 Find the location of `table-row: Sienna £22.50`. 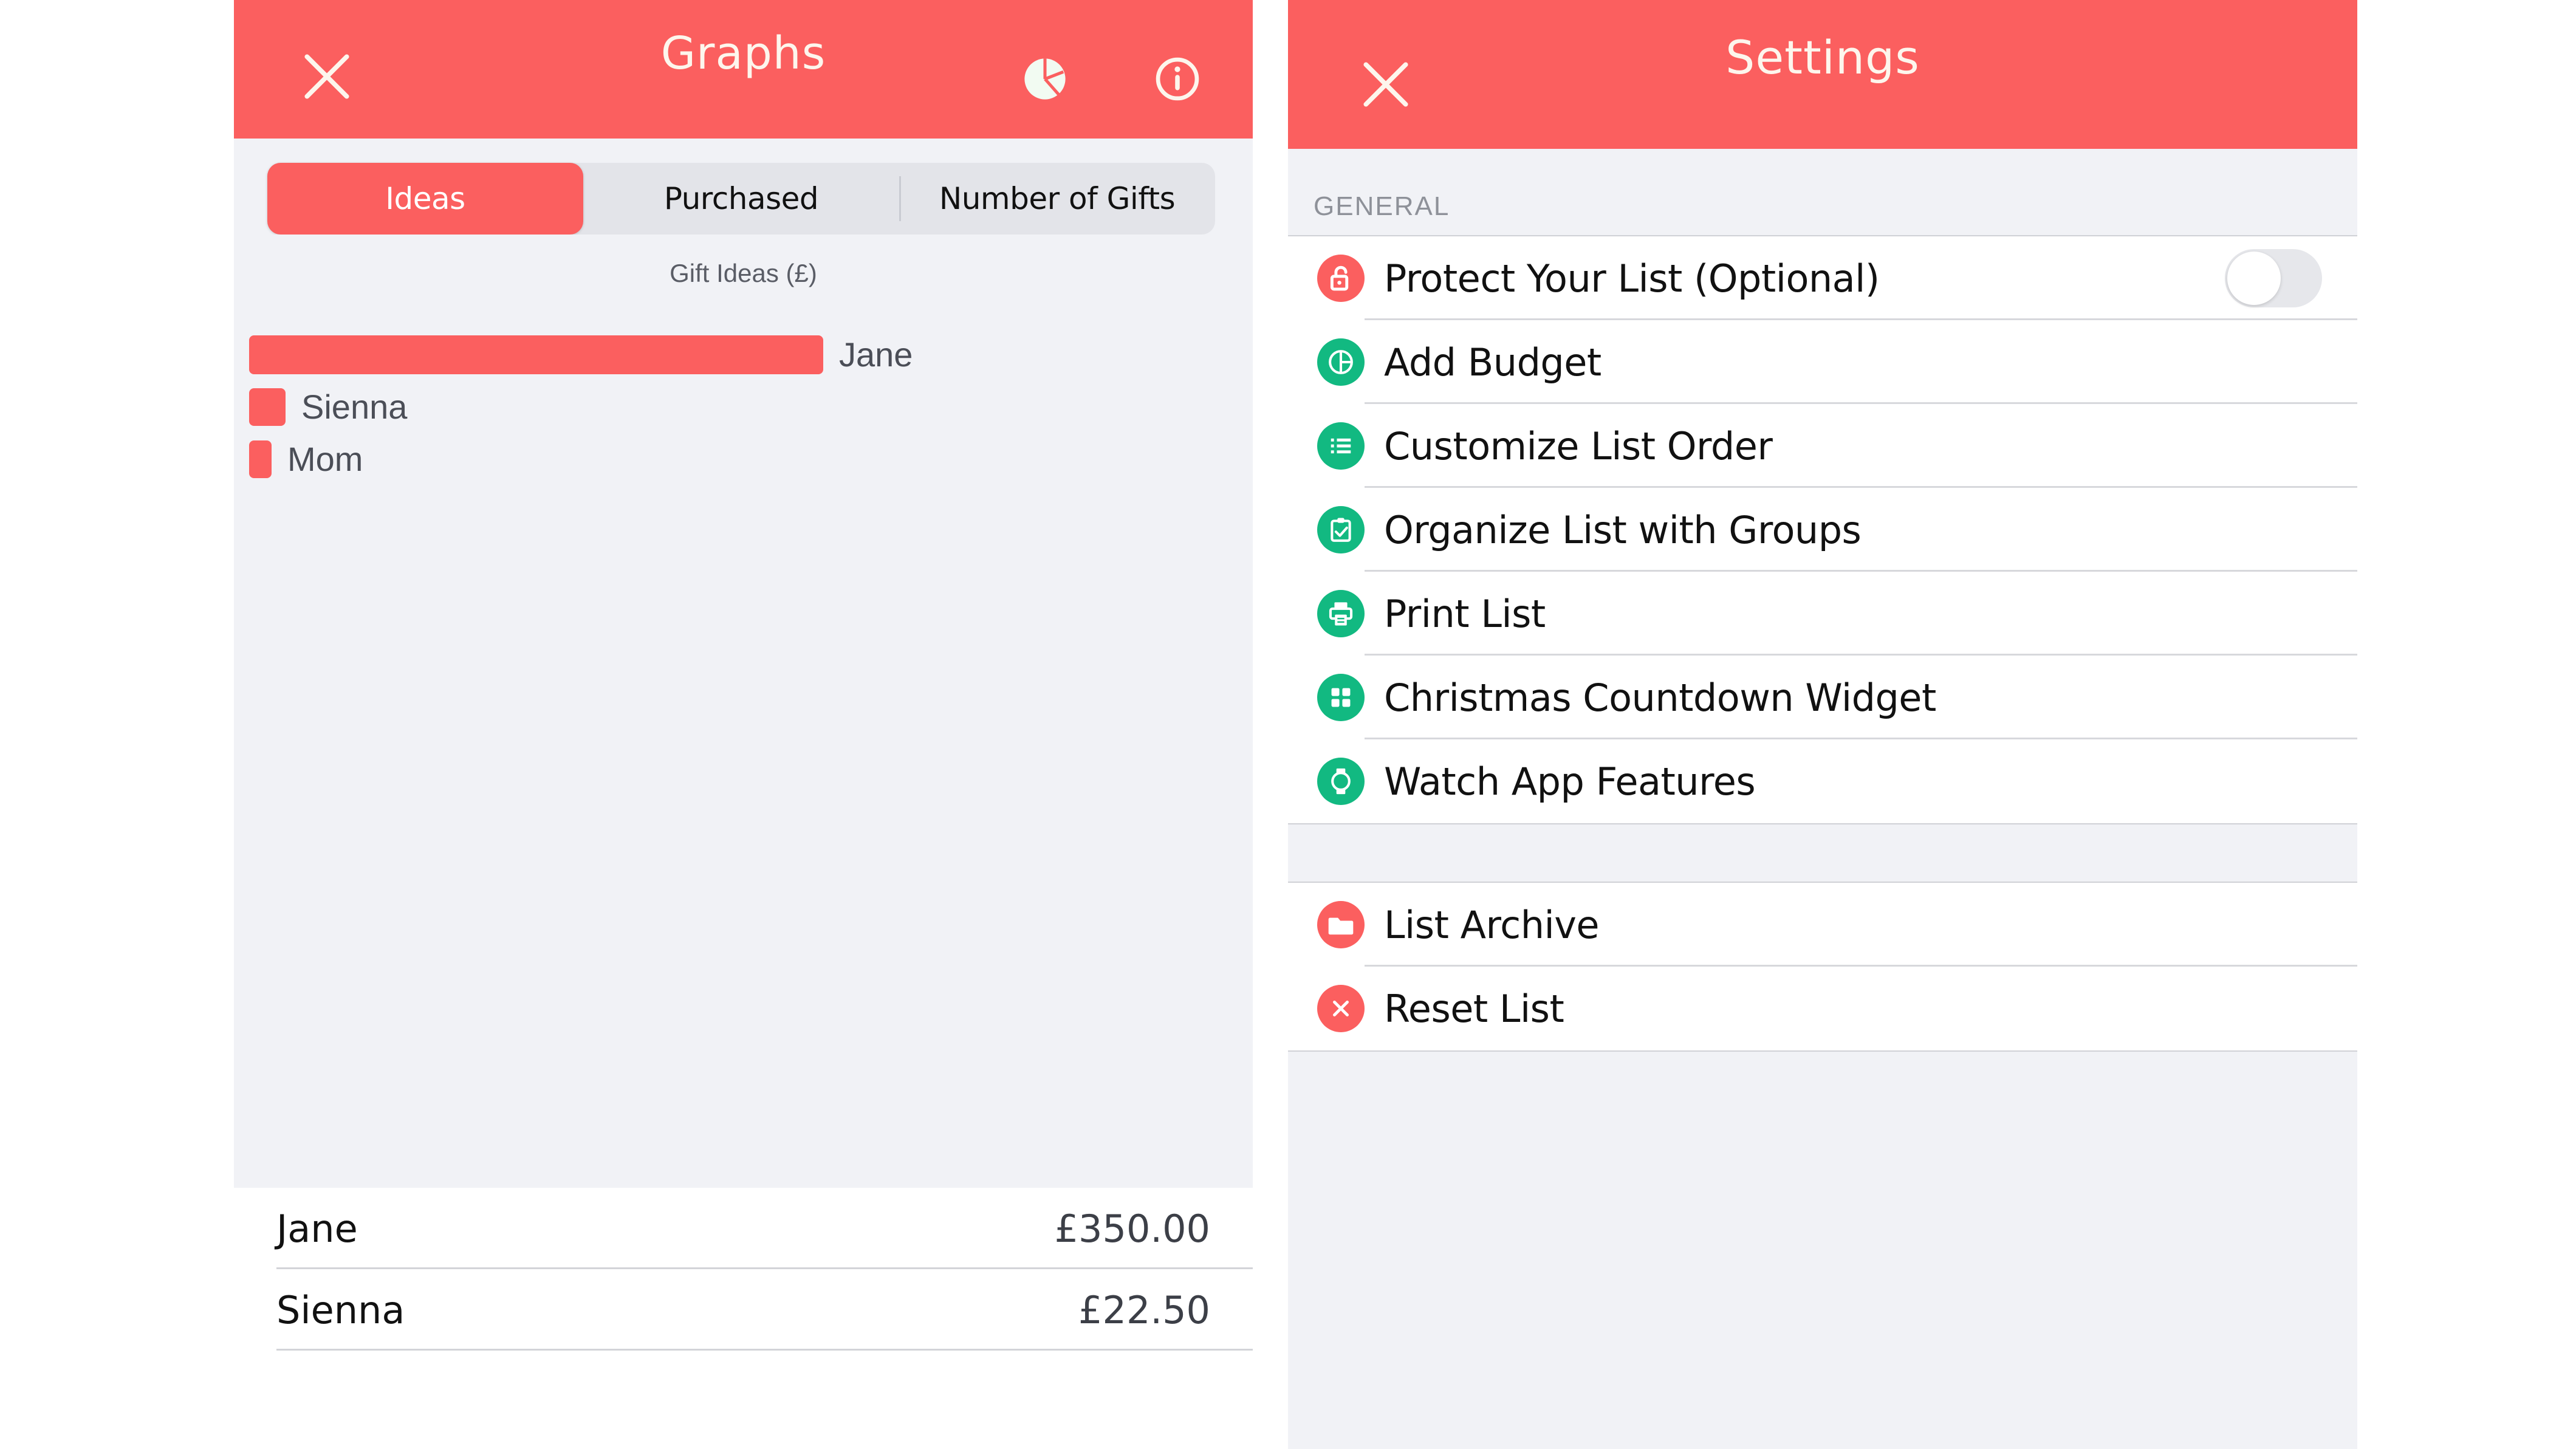

table-row: Sienna £22.50 is located at coordinates (765, 1310).